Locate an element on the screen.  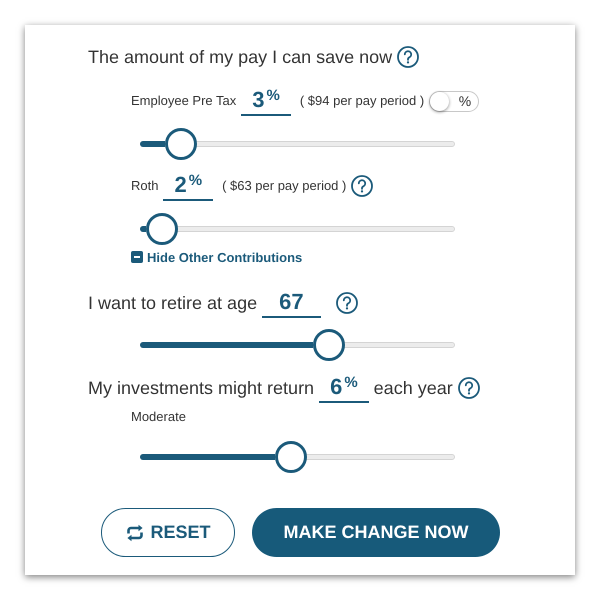
reset-button: RESET is located at coordinates (168, 532).